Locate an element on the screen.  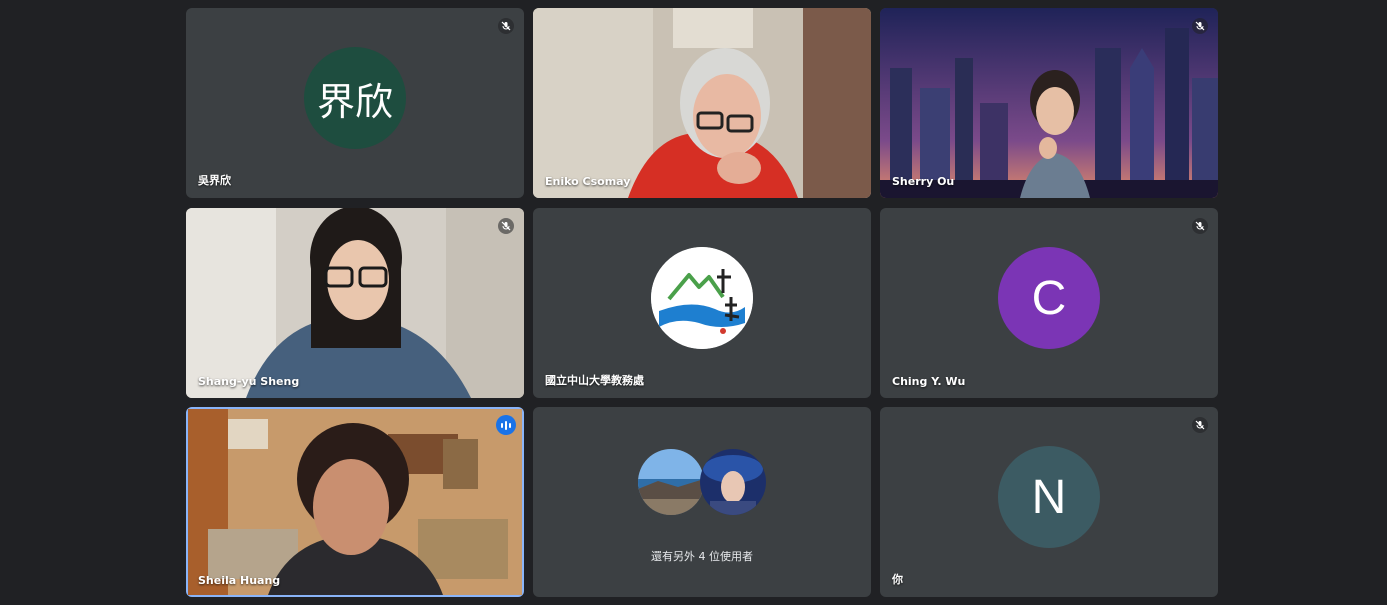
avatar: 界欣 is located at coordinates (355, 98).